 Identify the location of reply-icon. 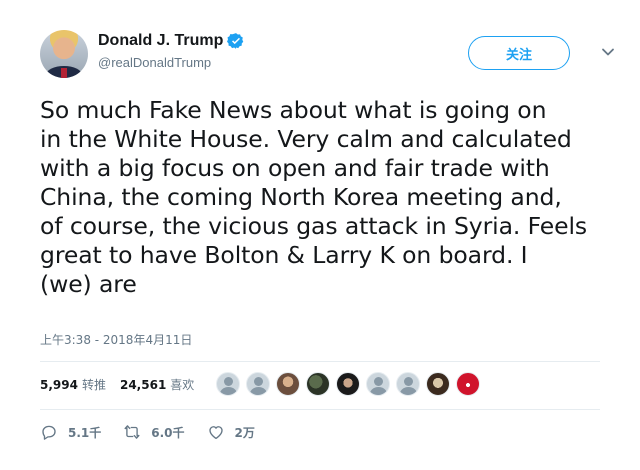
(49, 432).